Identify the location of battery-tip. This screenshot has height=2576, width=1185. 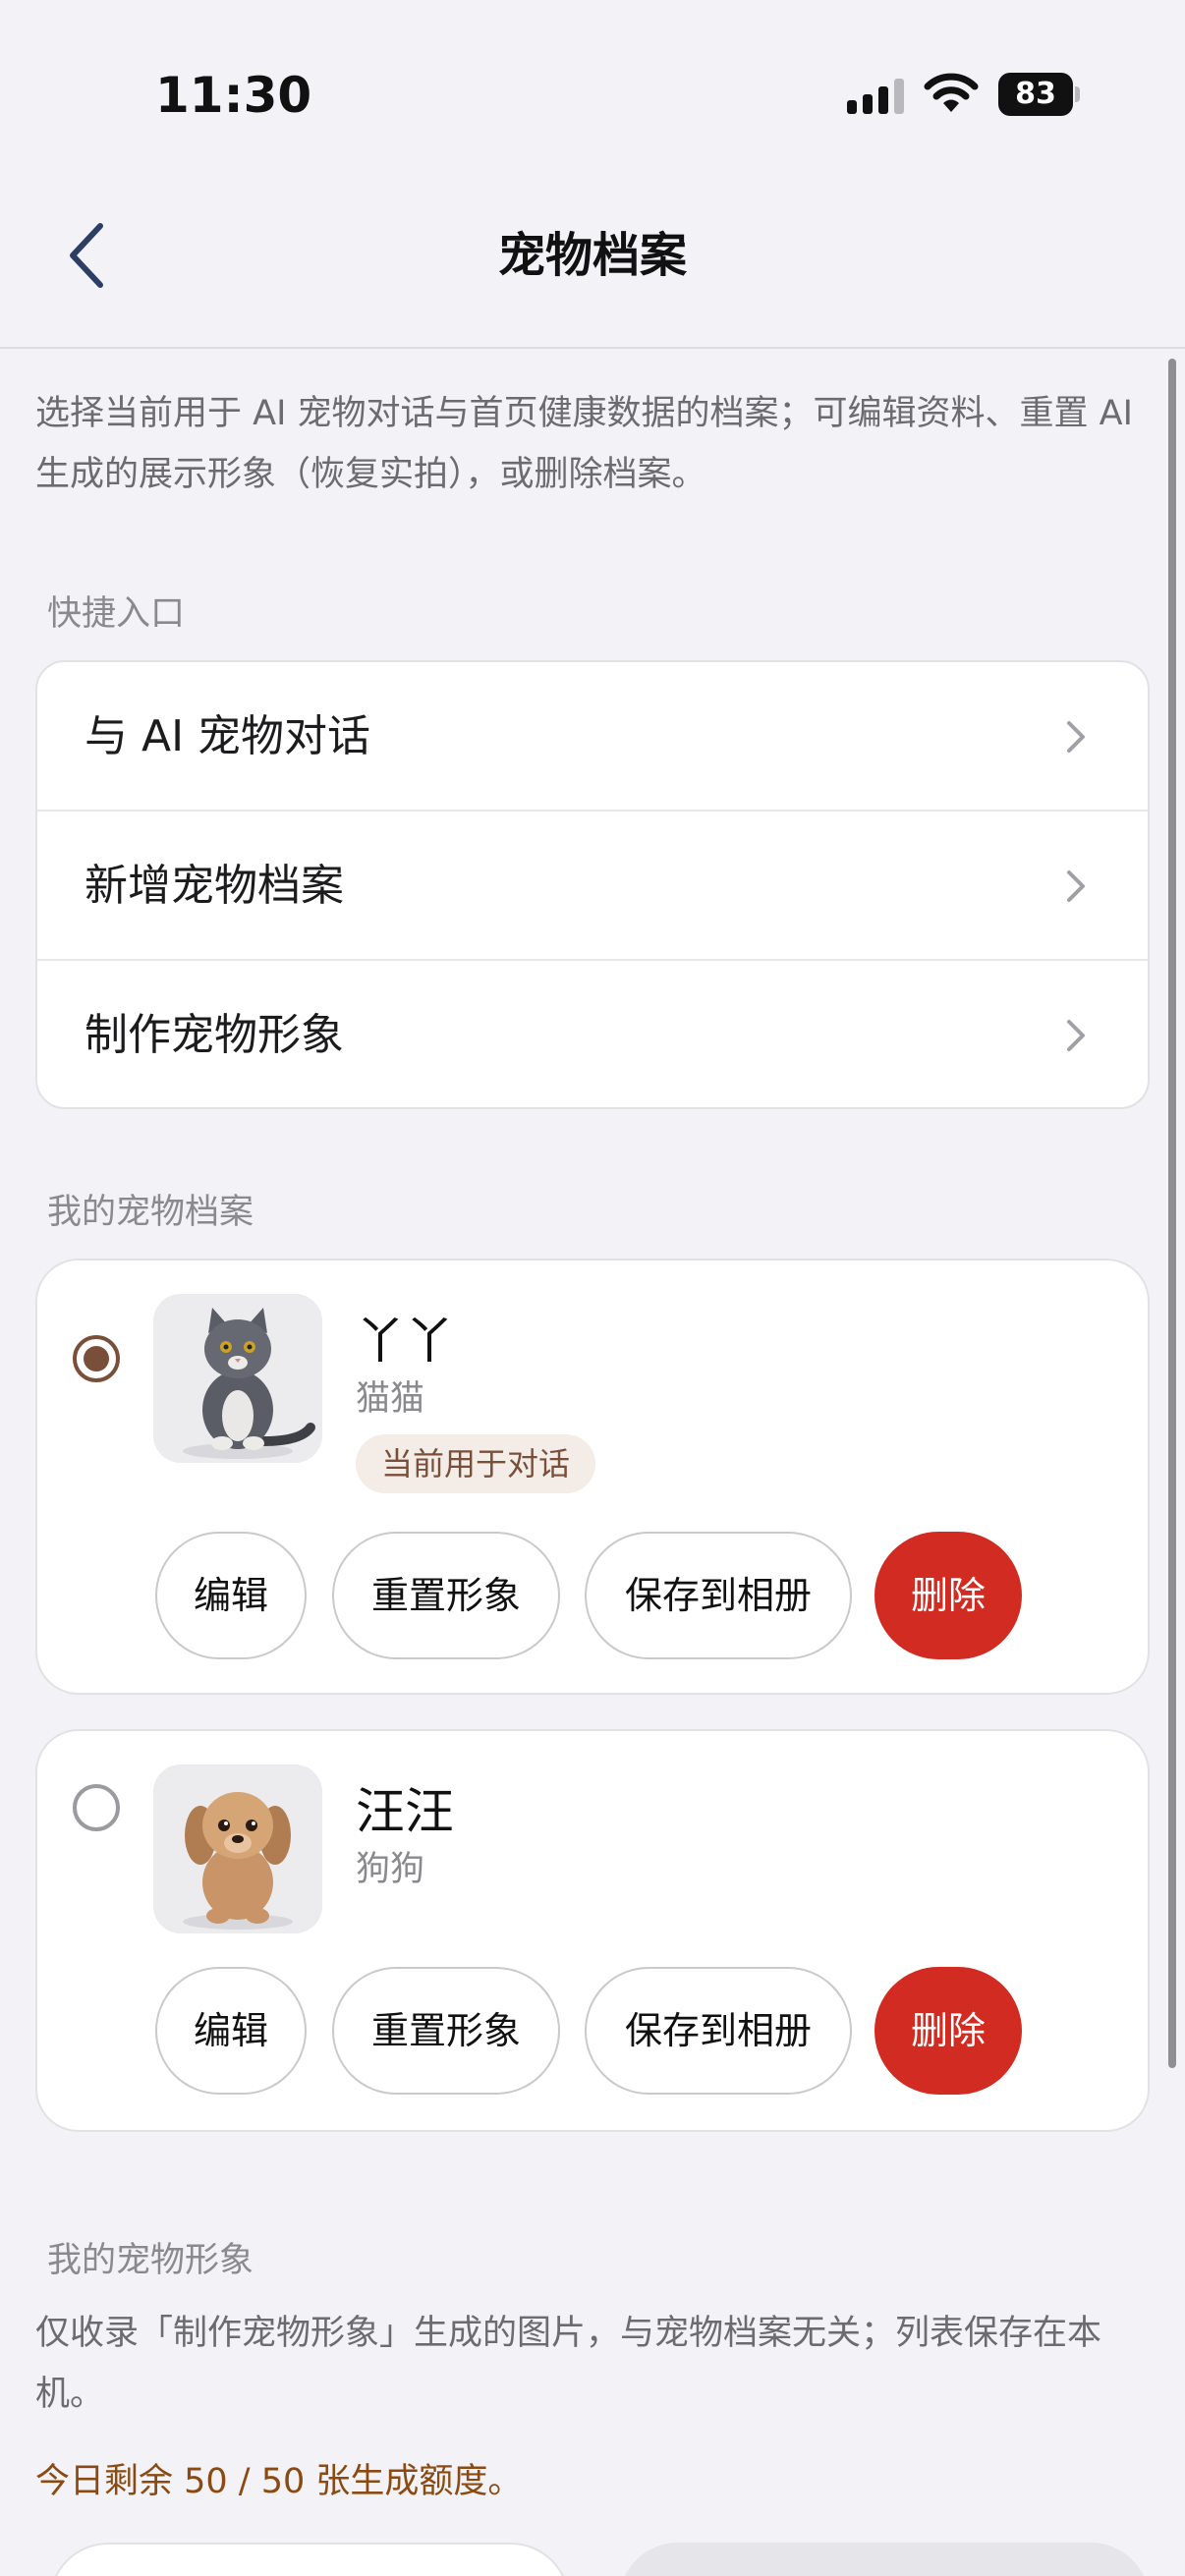
(1077, 94).